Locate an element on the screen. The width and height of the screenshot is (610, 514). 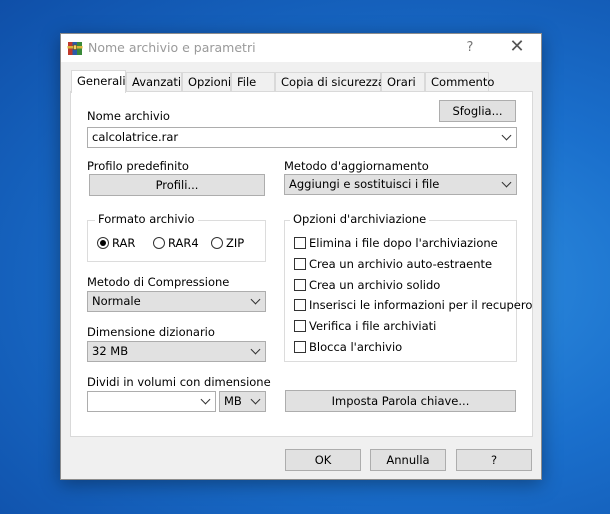
check-solid-label: Crea un archivio solido is located at coordinates (375, 285).